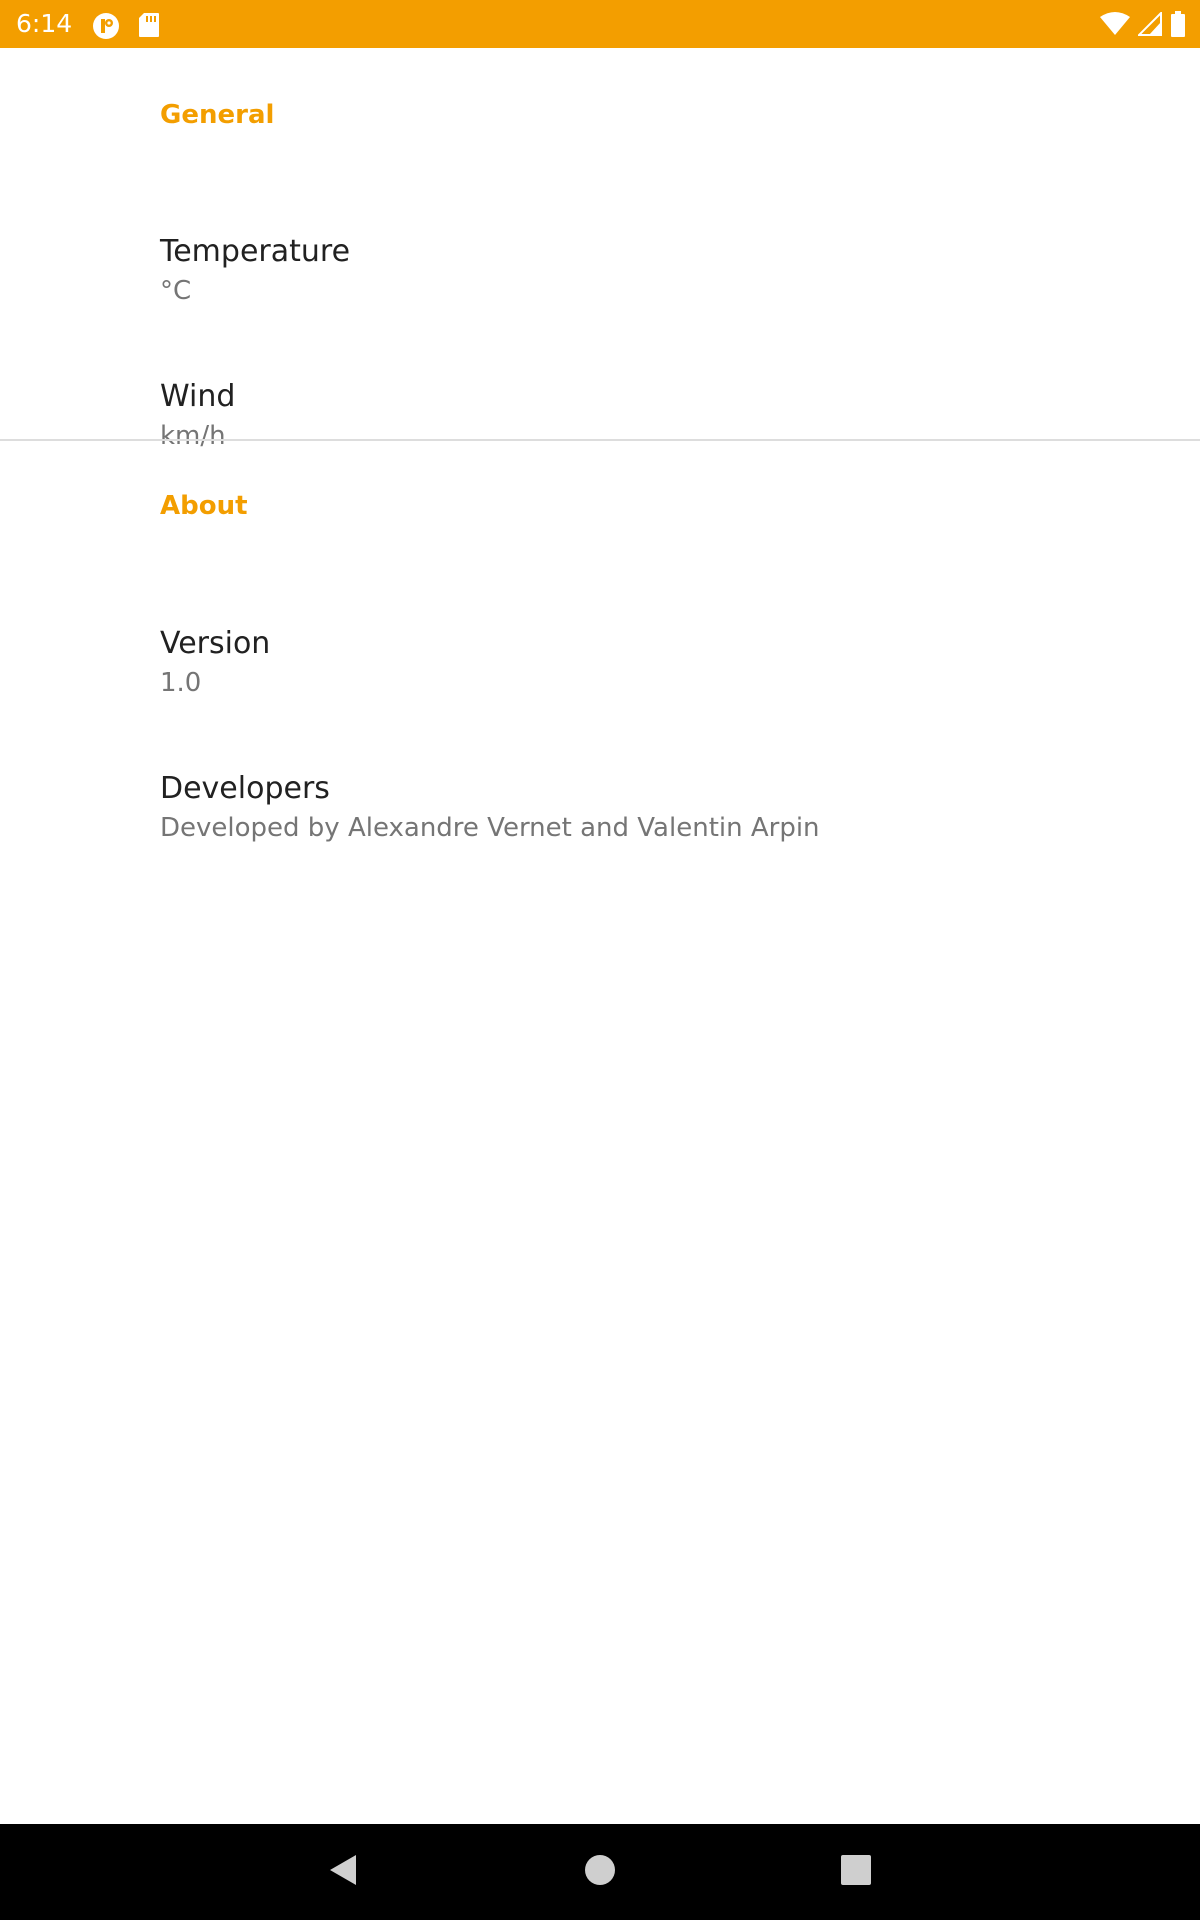  Describe the element at coordinates (1115, 26) in the screenshot. I see `wifi-icon` at that location.